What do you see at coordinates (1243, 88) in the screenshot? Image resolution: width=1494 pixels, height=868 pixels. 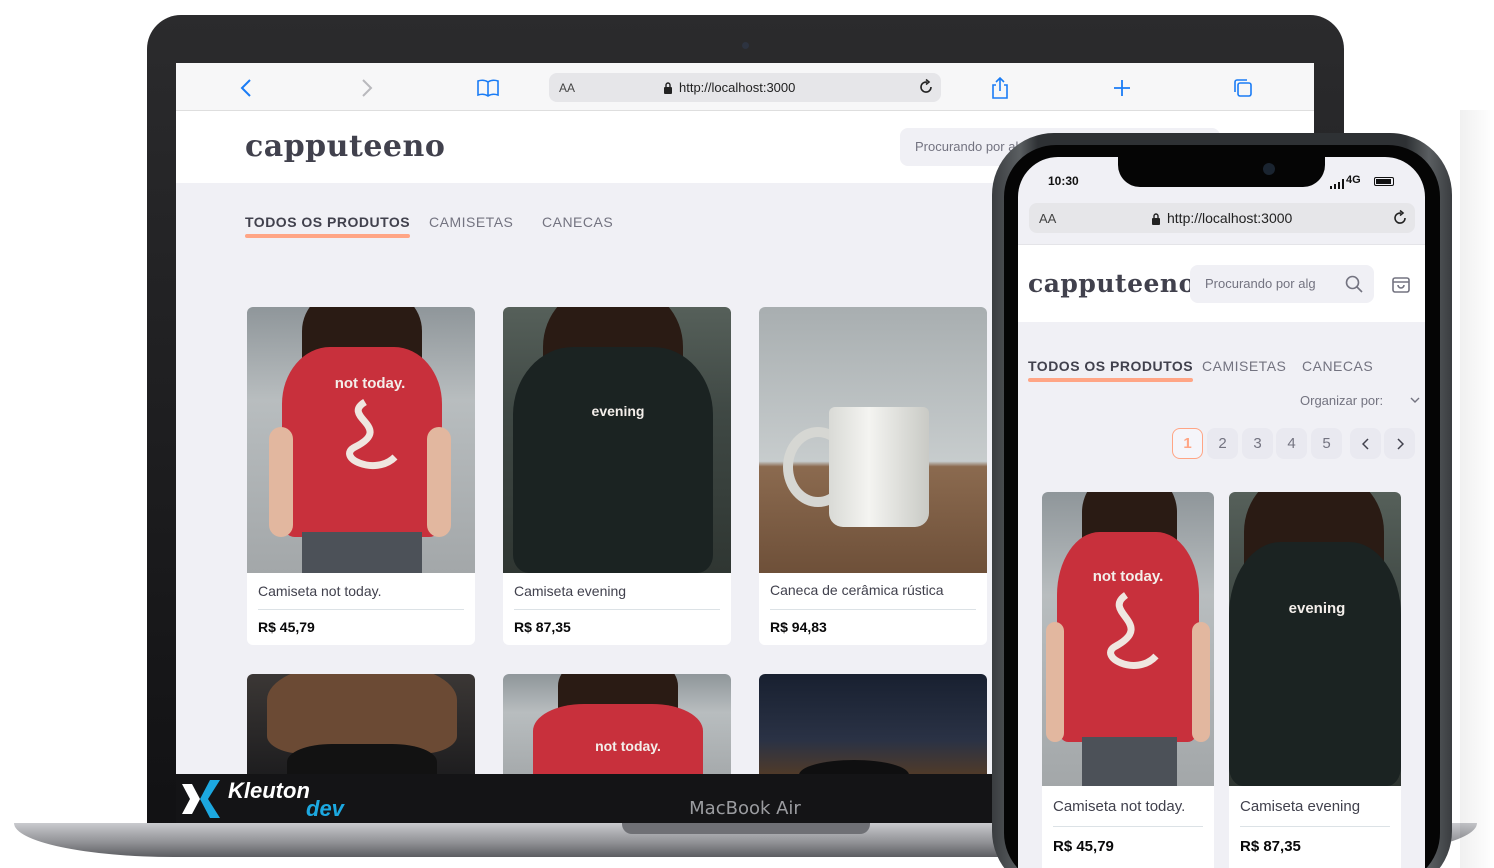 I see `tabs-overview-icon` at bounding box center [1243, 88].